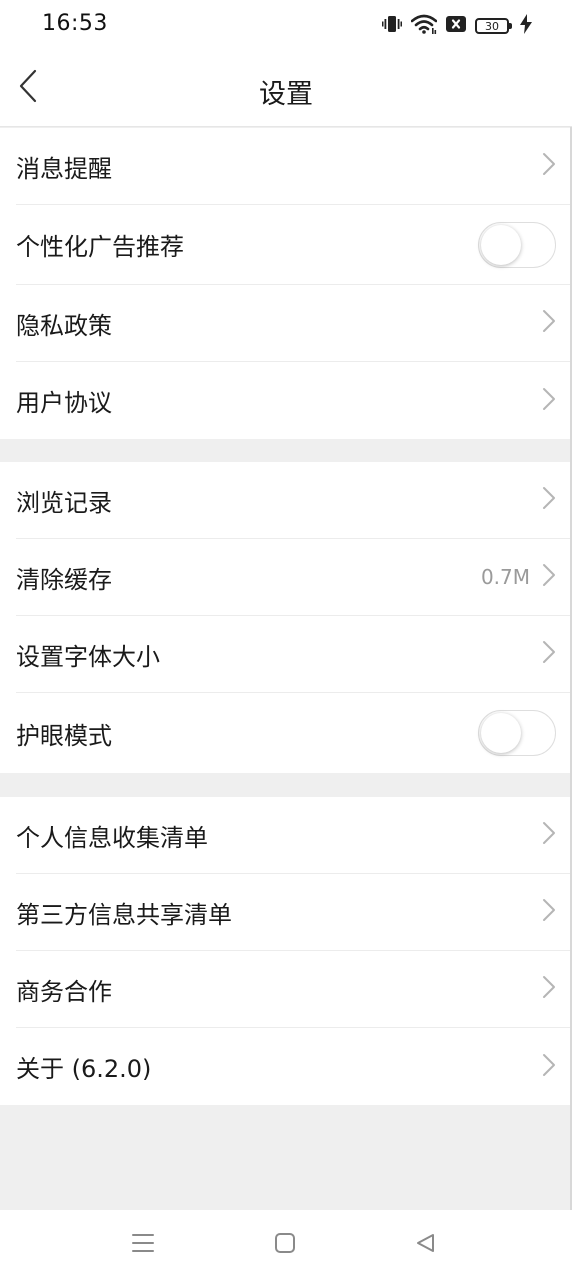 This screenshot has height=1280, width=572. I want to click on vibrate-icon, so click(392, 26).